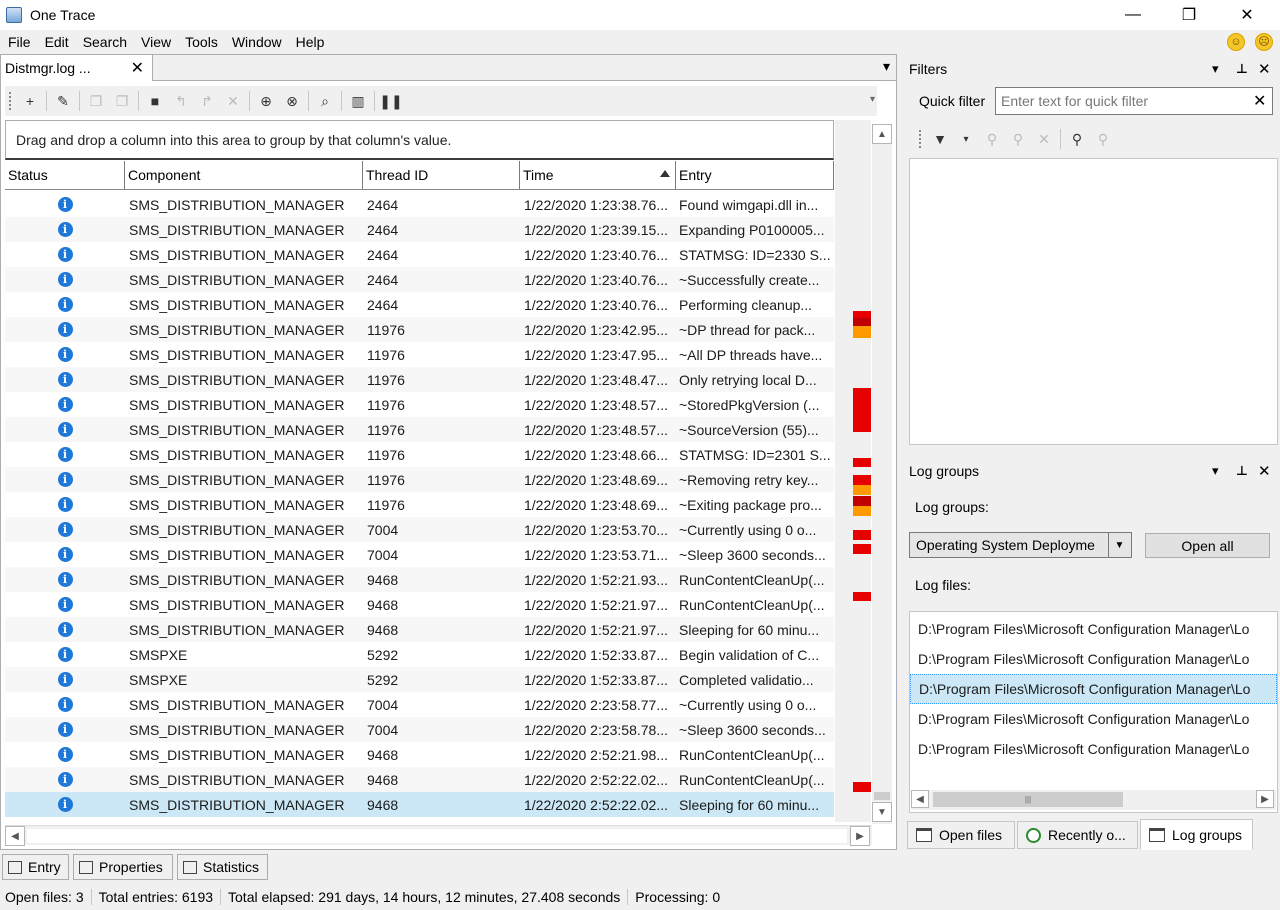 This screenshot has height=910, width=1280. What do you see at coordinates (1236, 42) in the screenshot?
I see `smile-feedback-icon: ☺` at bounding box center [1236, 42].